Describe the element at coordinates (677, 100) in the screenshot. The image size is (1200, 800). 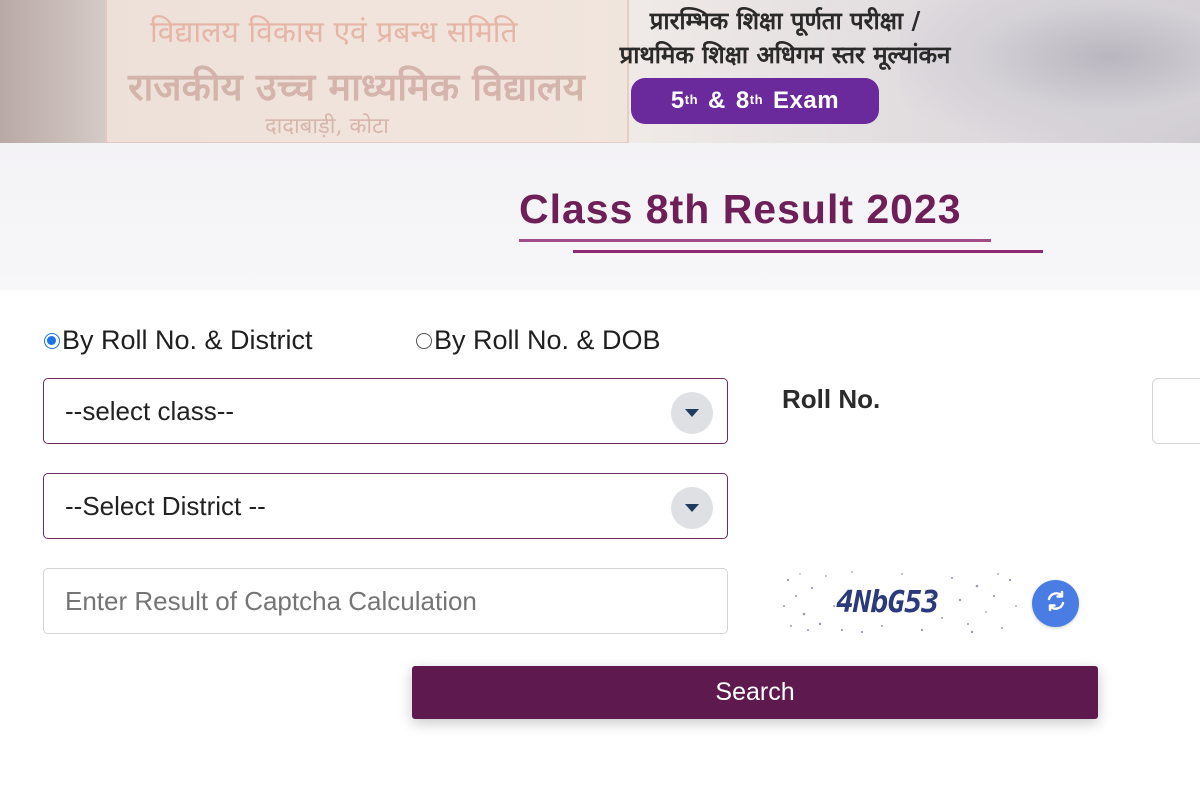
I see `exam-badge-num1: 5` at that location.